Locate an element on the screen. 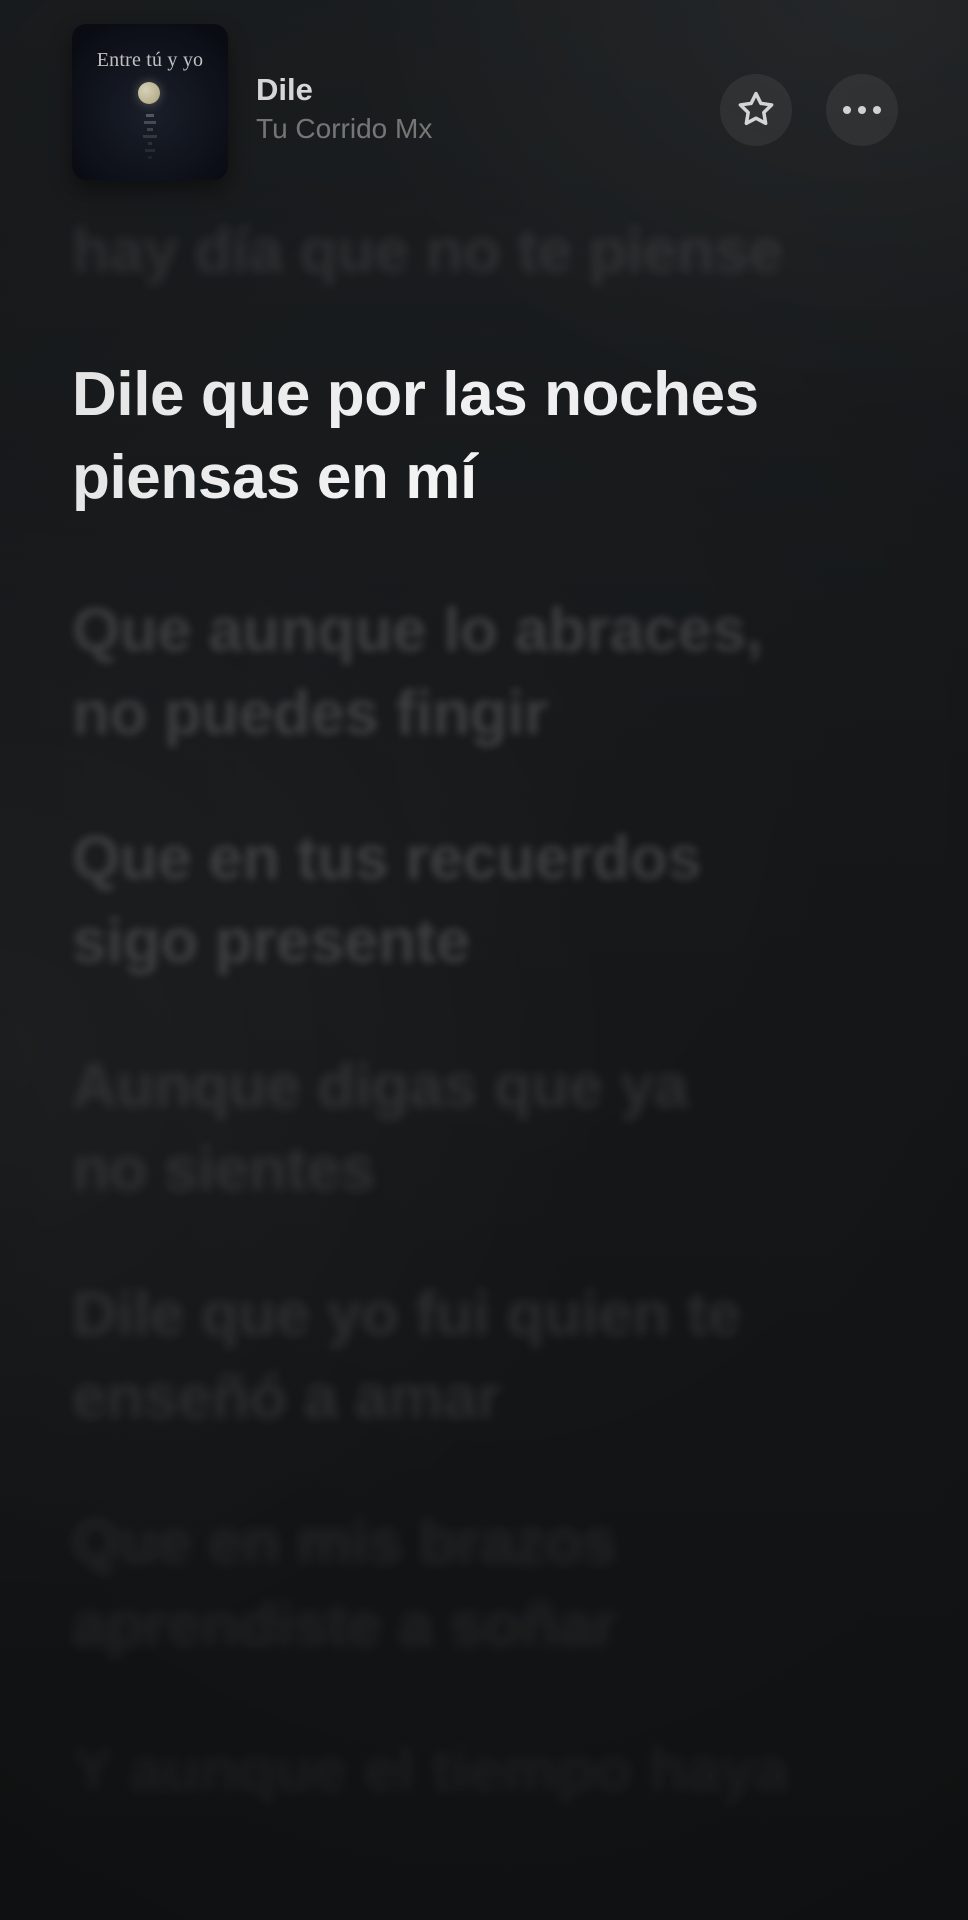  lyric-line-upcoming: Que en tus recuerdos sigo presente is located at coordinates (482, 900).